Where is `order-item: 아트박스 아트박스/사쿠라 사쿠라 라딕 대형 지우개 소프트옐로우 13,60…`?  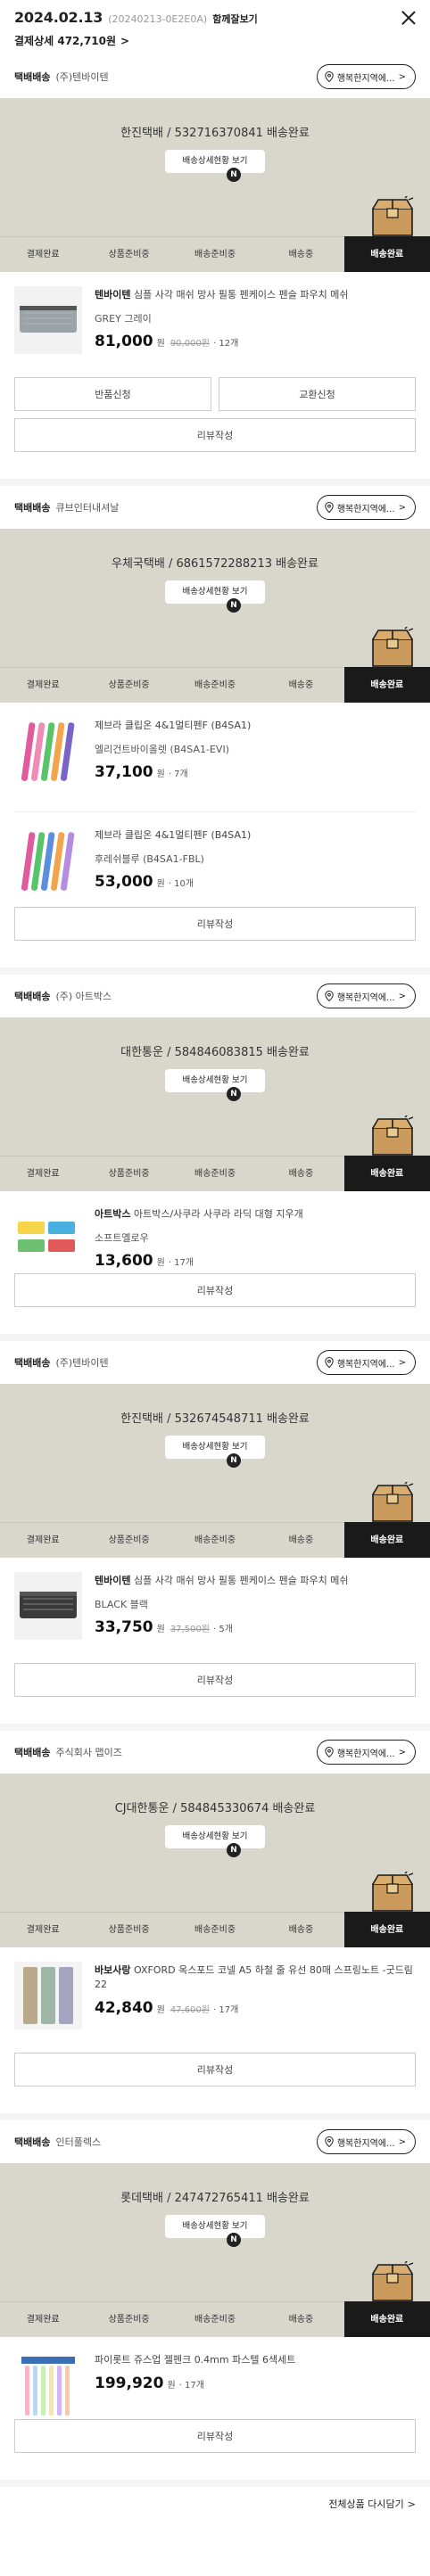
order-item: 아트박스 아트박스/사쿠라 사쿠라 라딕 대형 지우개 소프트옐로우 13,60… is located at coordinates (215, 1232).